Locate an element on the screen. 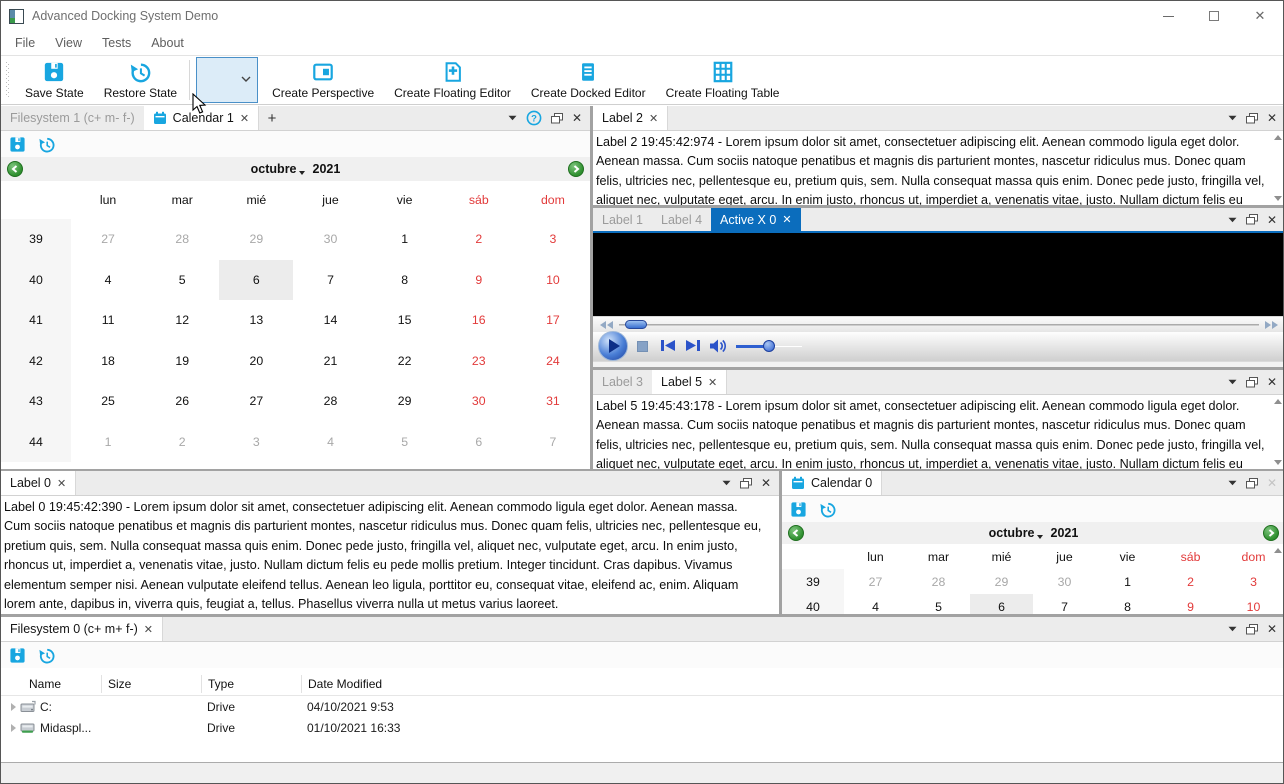 The image size is (1284, 784). seek-track is located at coordinates (939, 325).